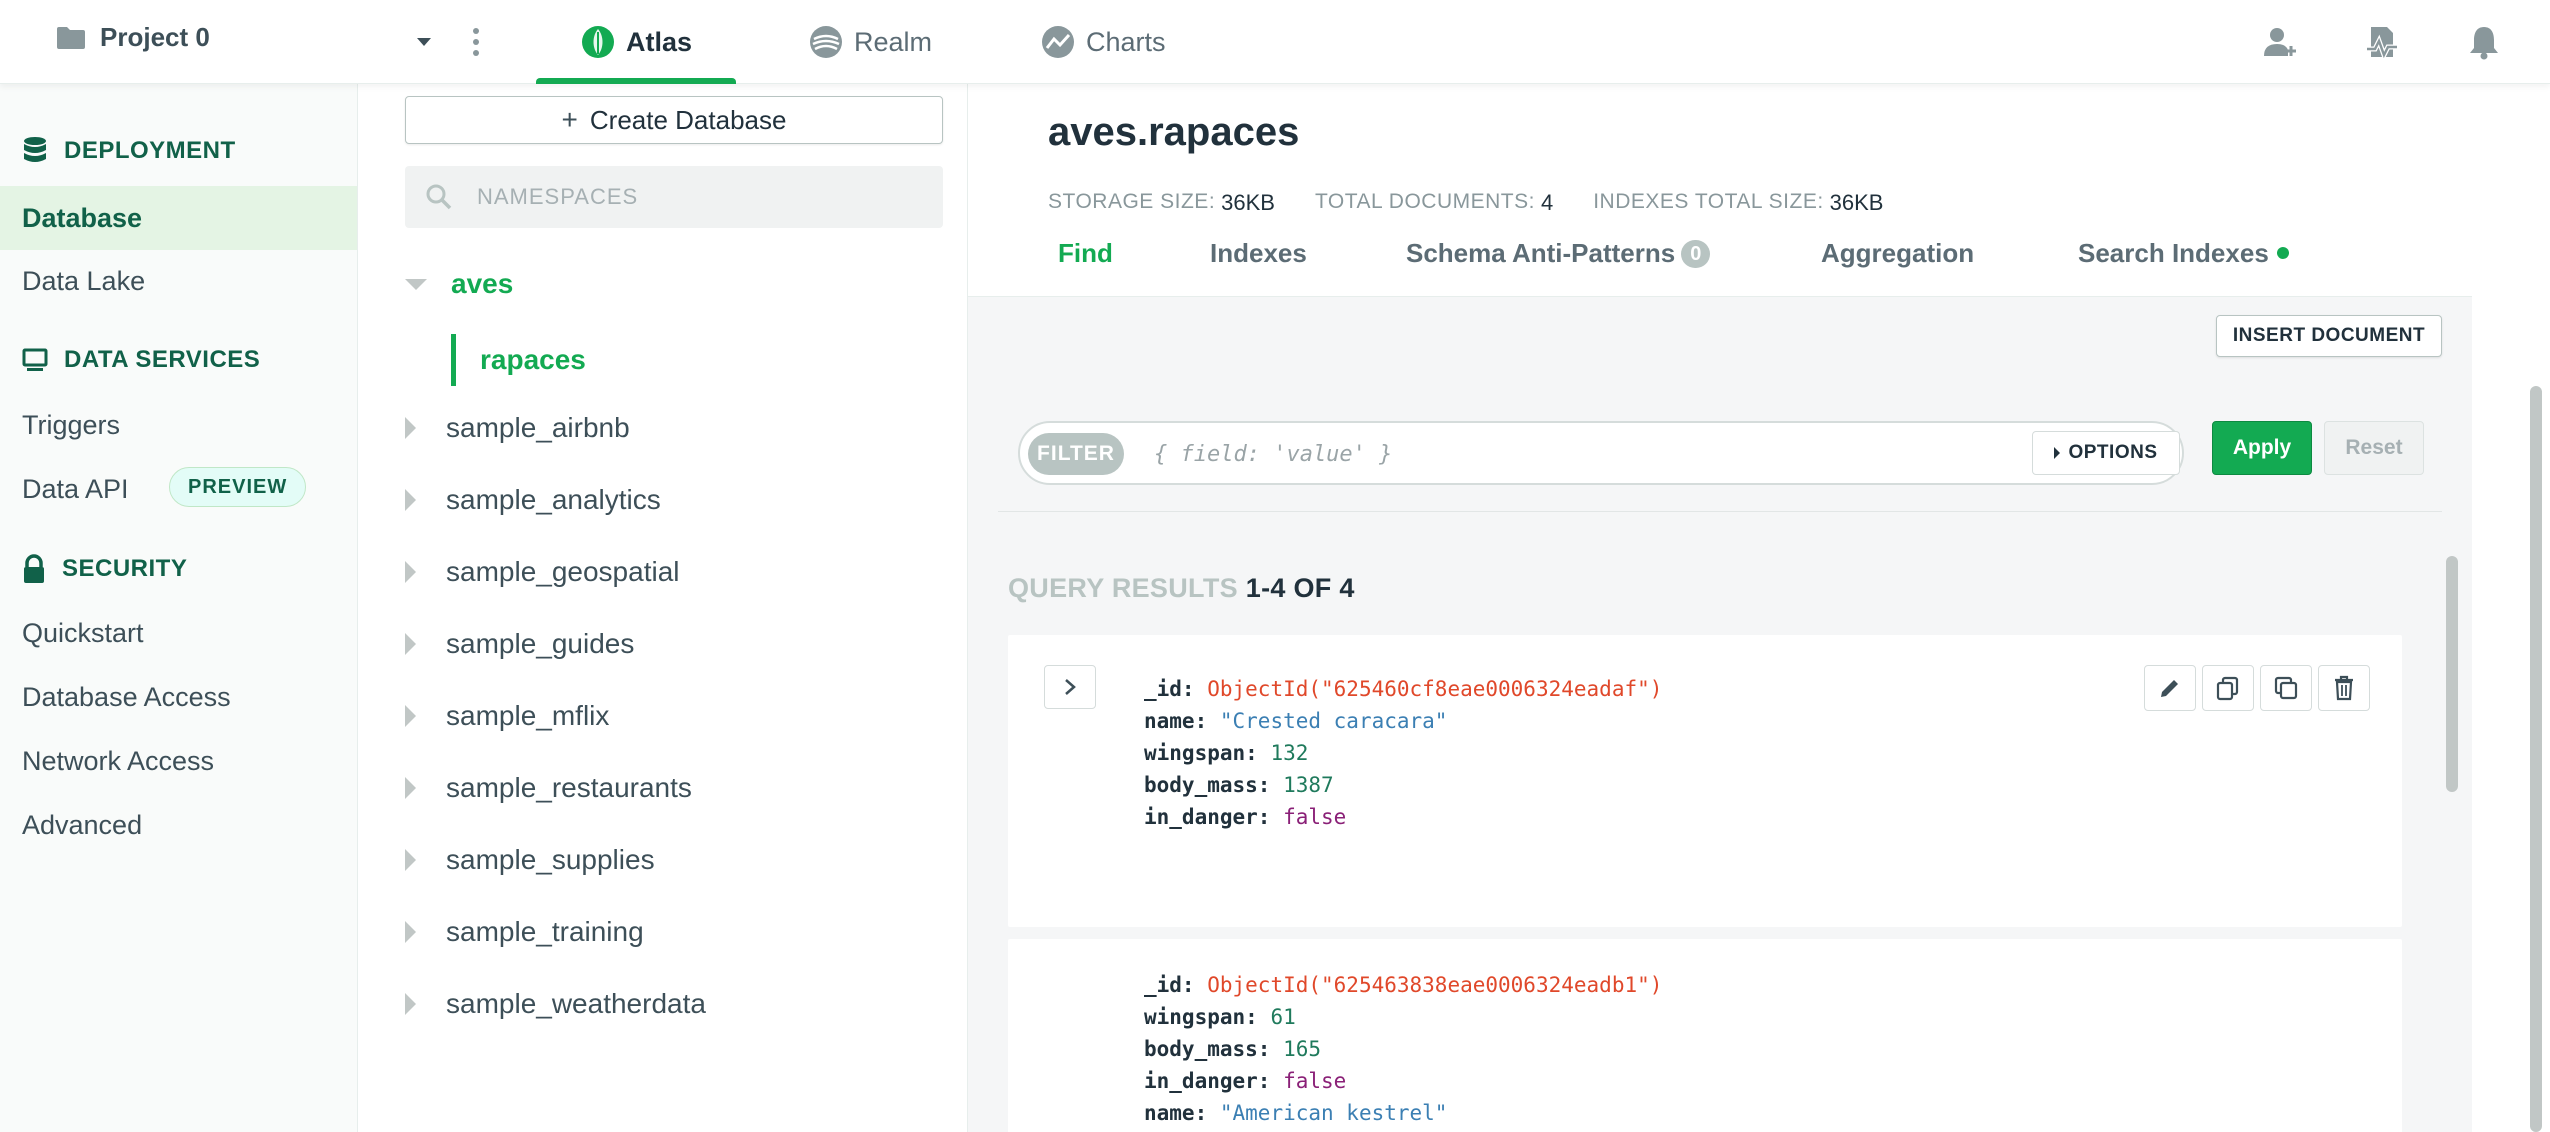 Image resolution: width=2550 pixels, height=1132 pixels. I want to click on tab-charts-label: Charts, so click(1126, 41).